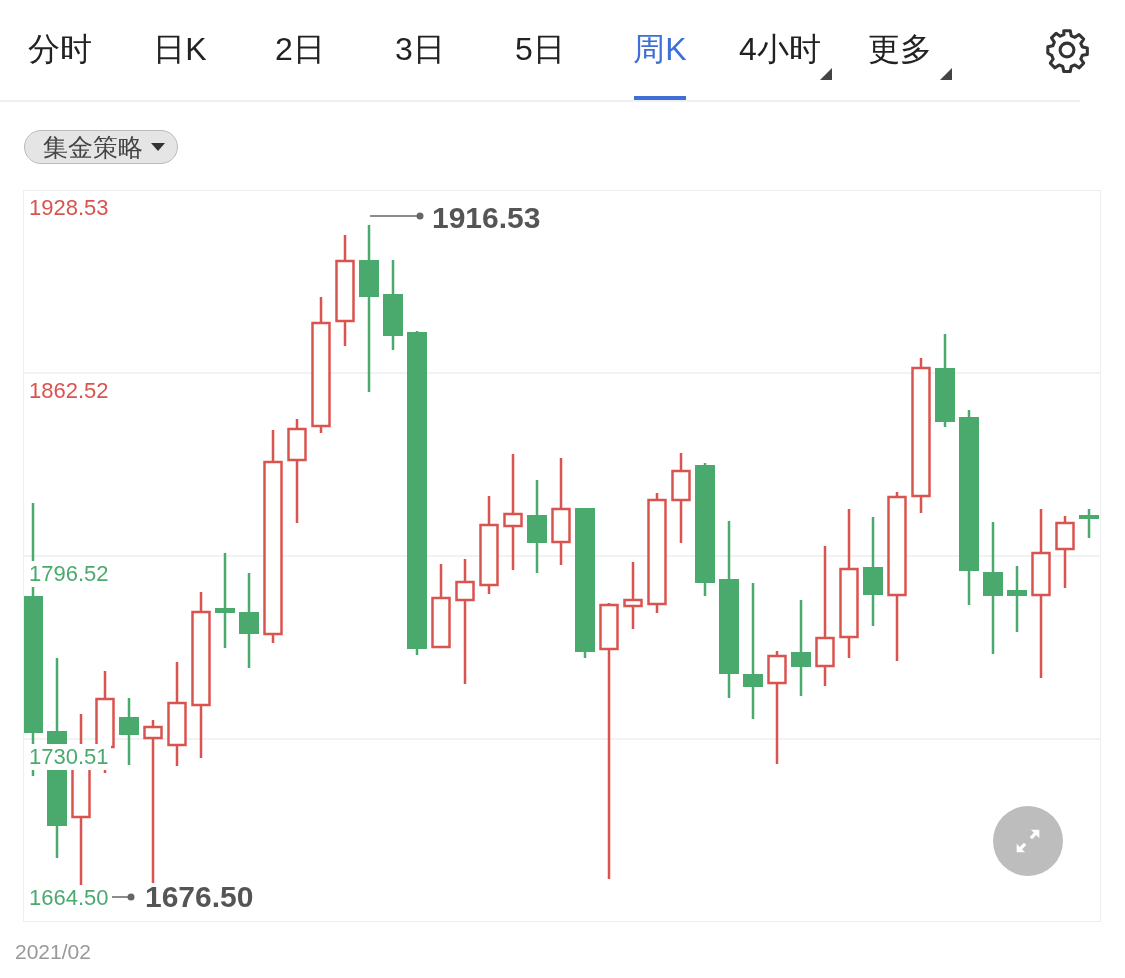 This screenshot has width=1125, height=978. Describe the element at coordinates (540, 50) in the screenshot. I see `tab: 5日` at that location.